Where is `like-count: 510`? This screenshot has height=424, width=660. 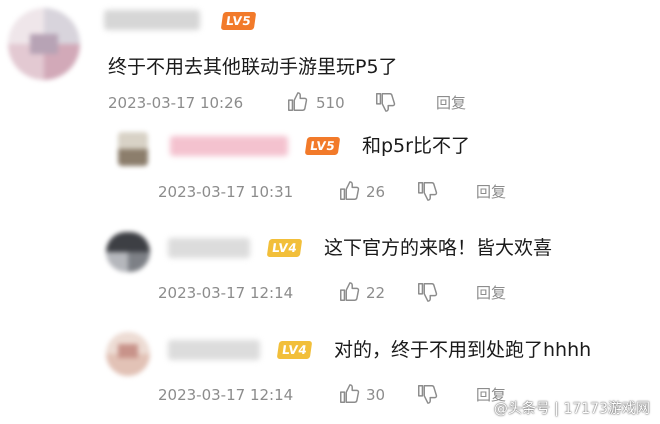
like-count: 510 is located at coordinates (330, 103).